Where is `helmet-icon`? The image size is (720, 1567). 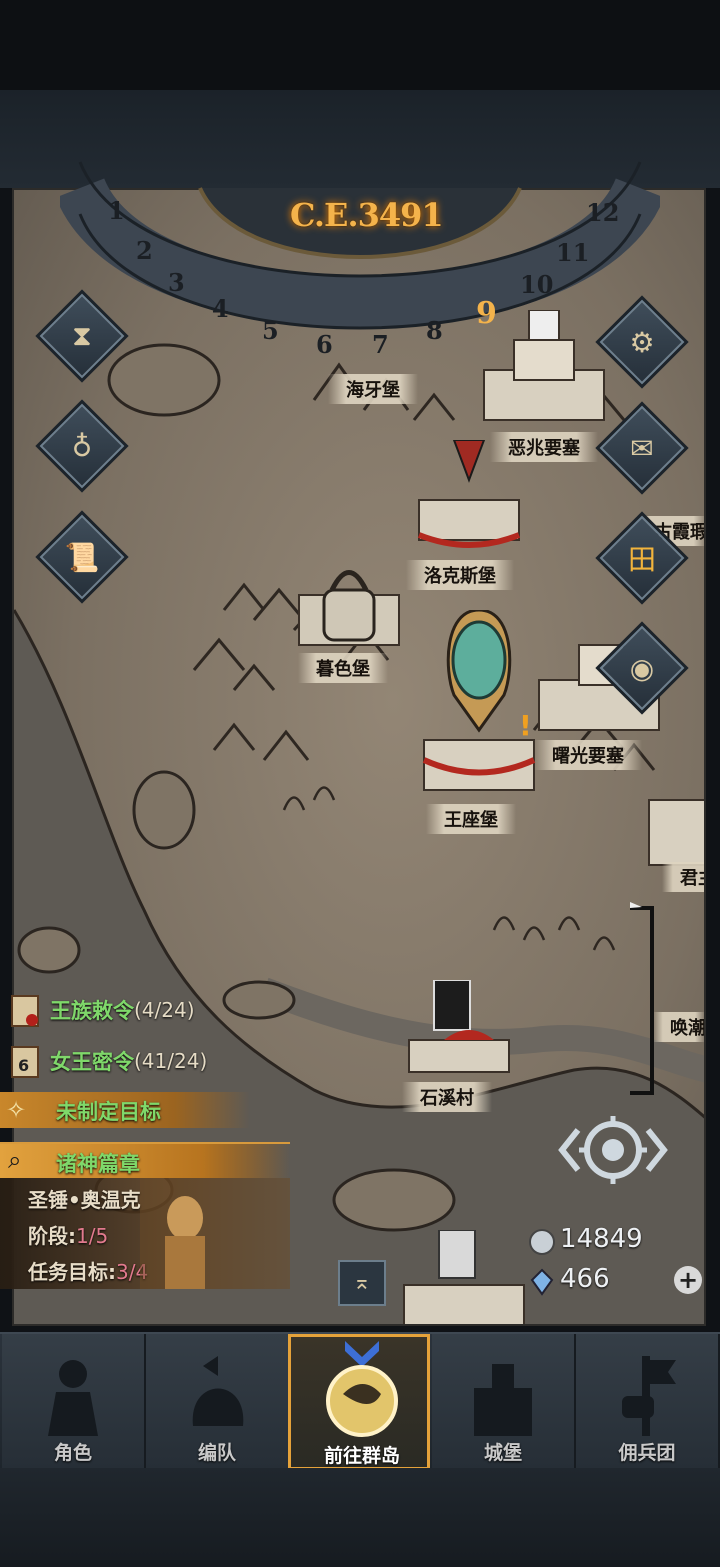 helmet-icon is located at coordinates (218, 1391).